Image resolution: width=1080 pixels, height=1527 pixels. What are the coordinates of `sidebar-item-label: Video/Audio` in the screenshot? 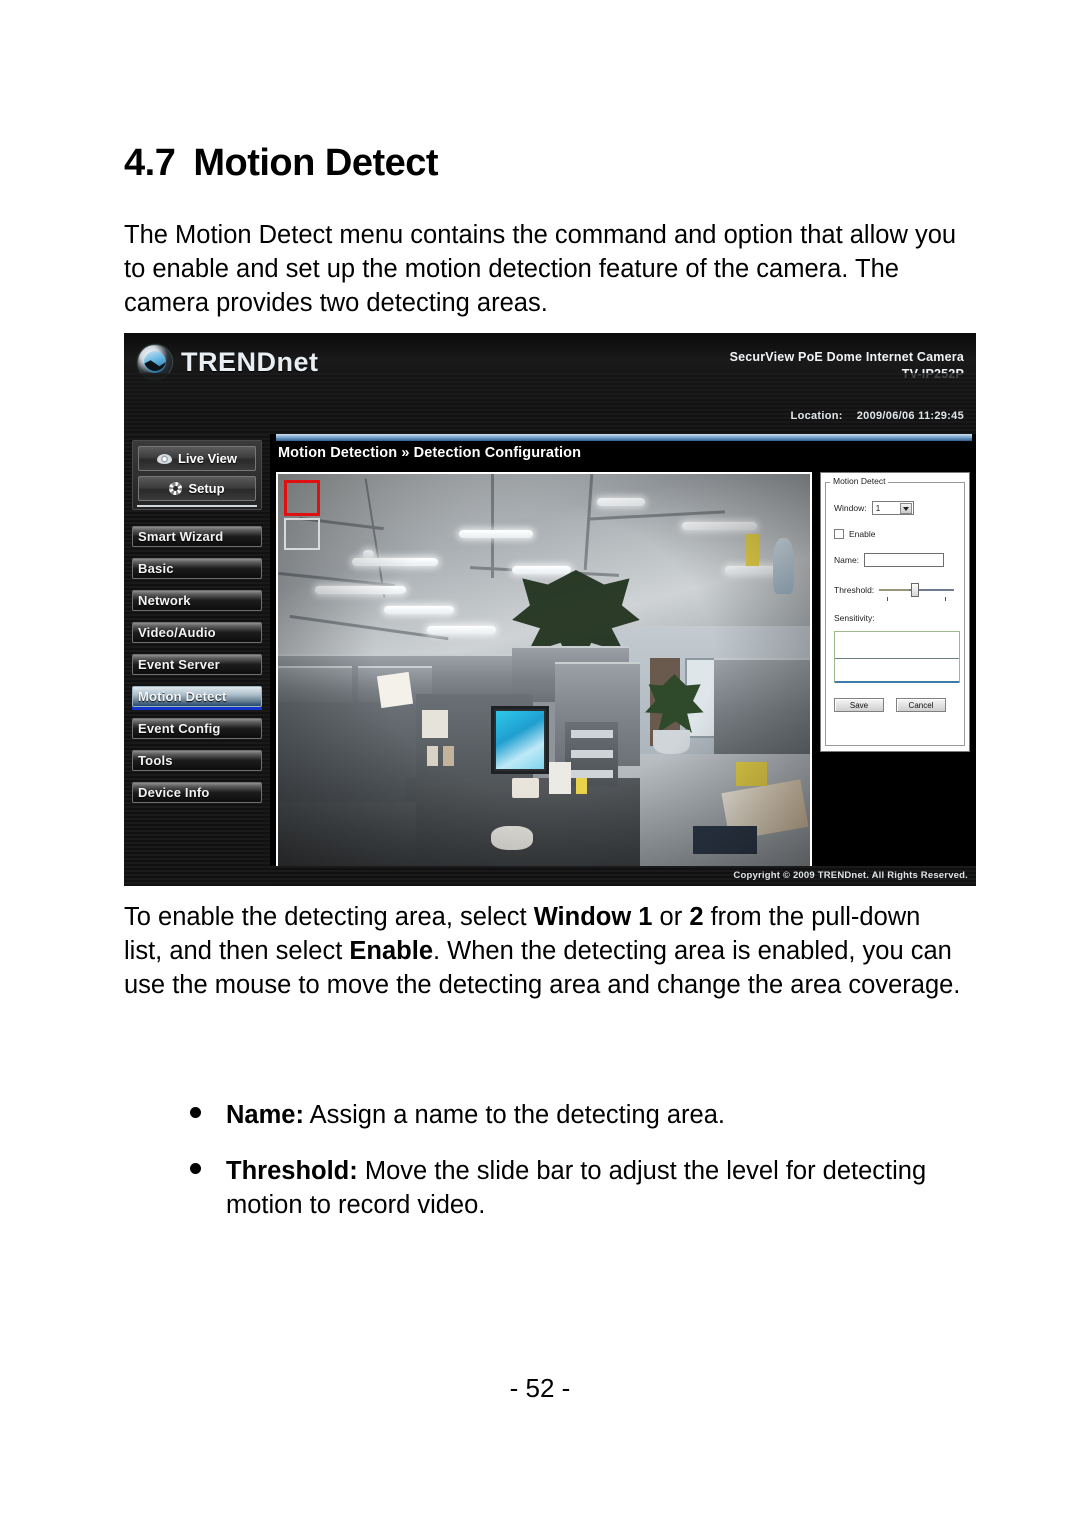 It's located at (177, 632).